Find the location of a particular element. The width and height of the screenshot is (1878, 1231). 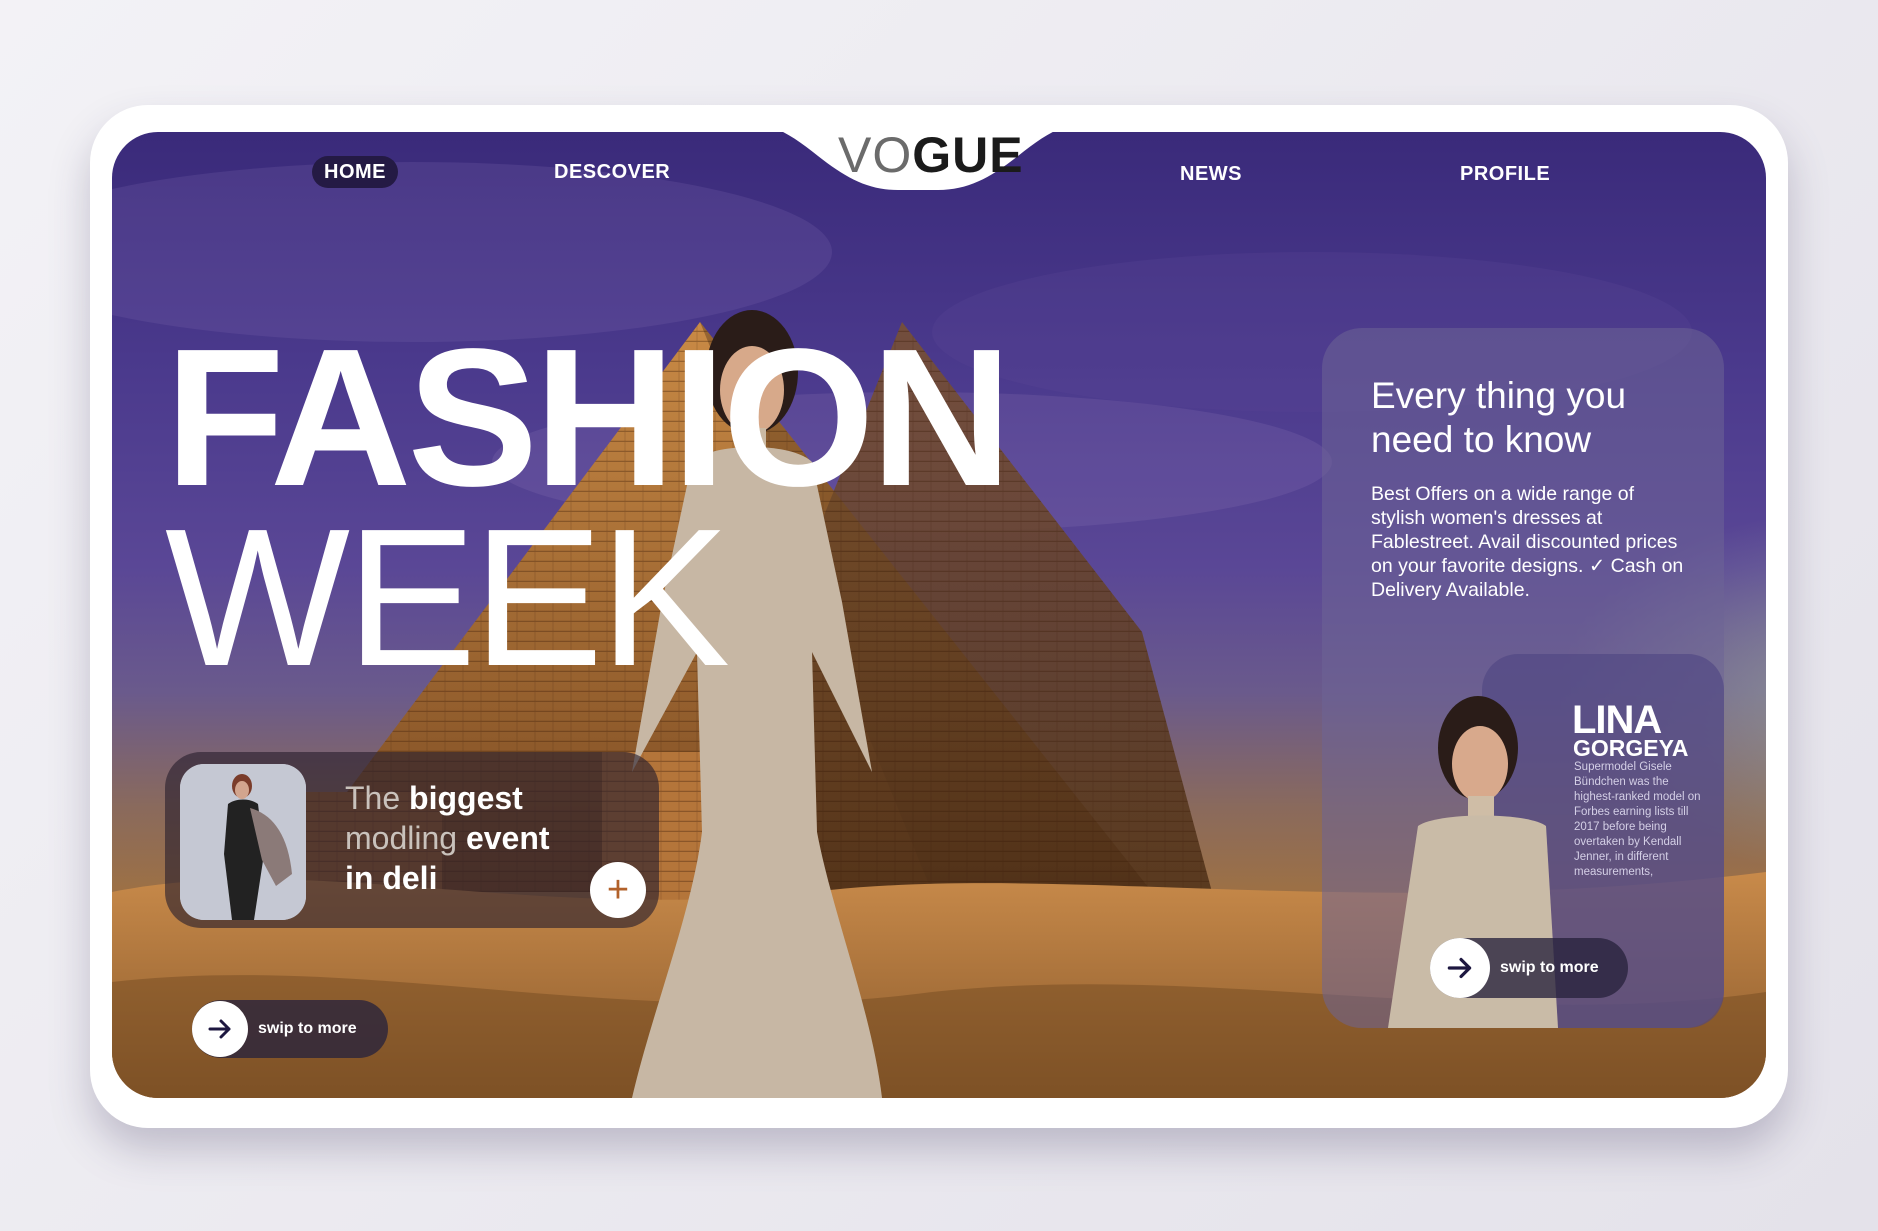

vogue-logo: VO GUE is located at coordinates (931, 155).